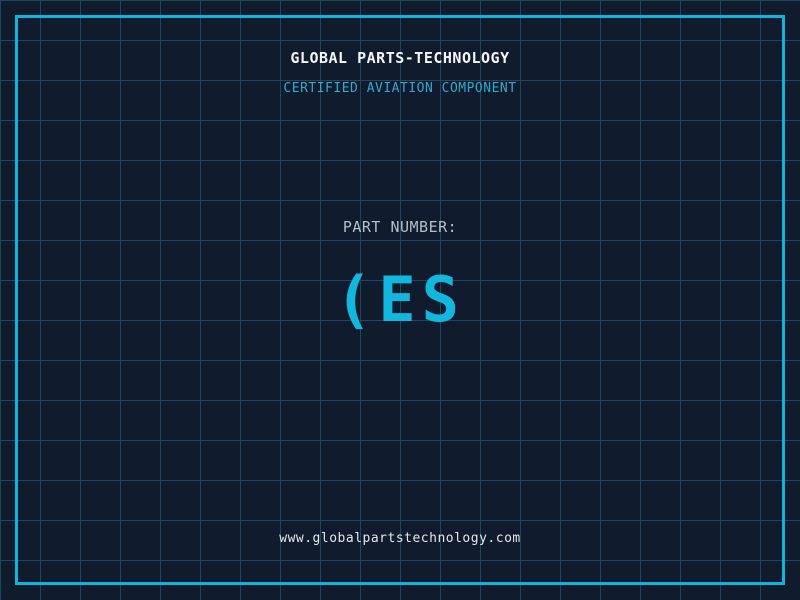 The height and width of the screenshot is (600, 800). I want to click on certification-subtitle: CERTIFIED AVIATION COMPONENT, so click(400, 88).